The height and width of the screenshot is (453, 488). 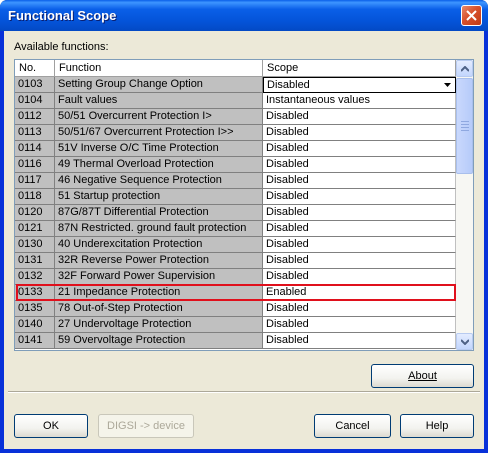 I want to click on close-button, so click(x=471, y=15).